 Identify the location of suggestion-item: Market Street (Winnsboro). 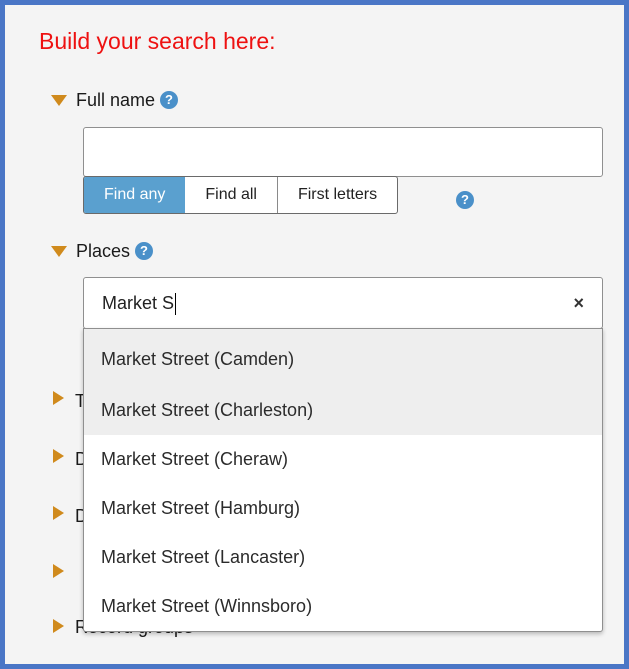
(343, 606).